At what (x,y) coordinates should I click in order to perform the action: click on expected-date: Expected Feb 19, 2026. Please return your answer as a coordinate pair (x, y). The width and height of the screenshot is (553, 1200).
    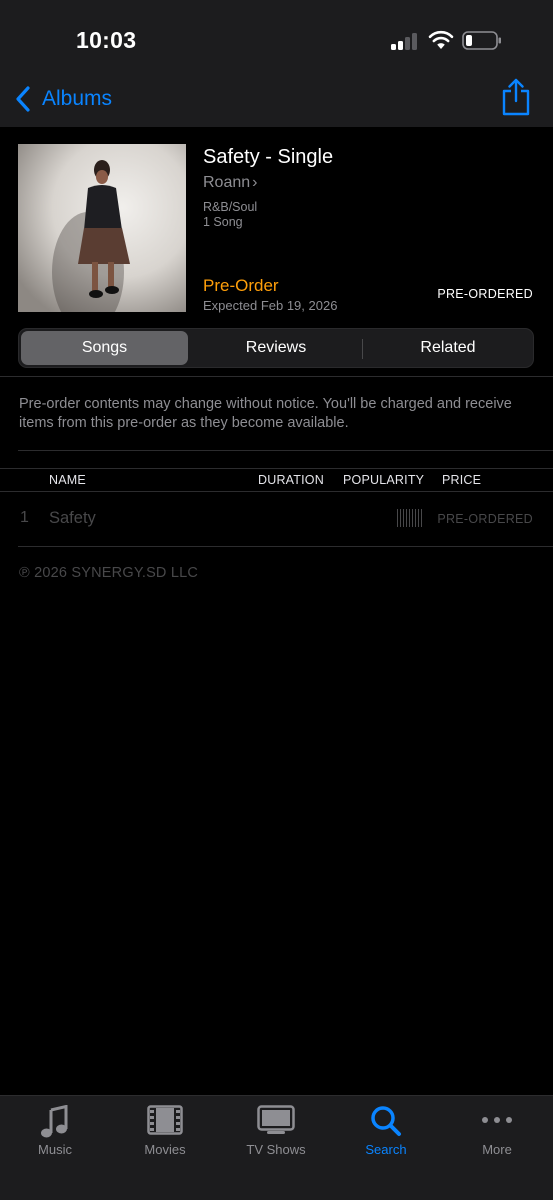
    Looking at the image, I should click on (270, 305).